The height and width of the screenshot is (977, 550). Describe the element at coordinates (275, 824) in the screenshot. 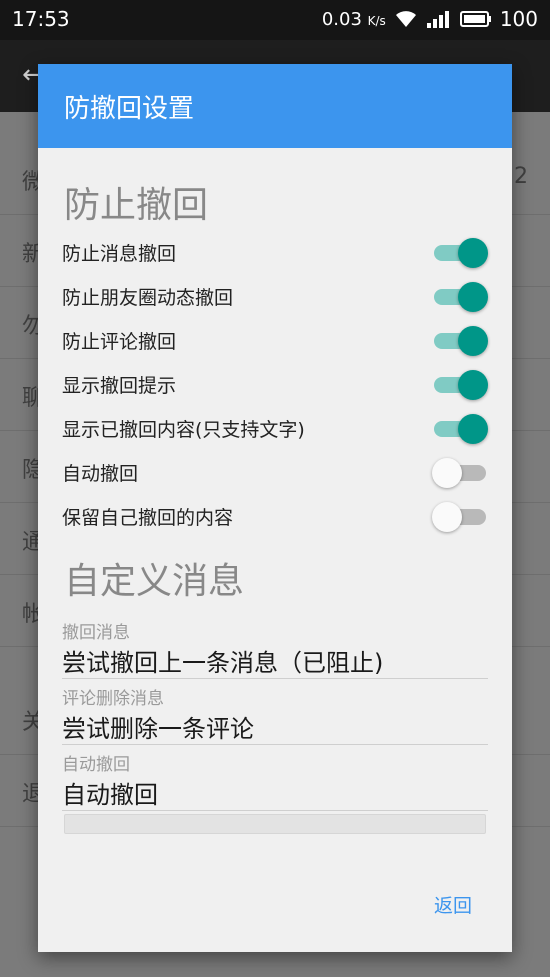

I see `extra-input-field` at that location.